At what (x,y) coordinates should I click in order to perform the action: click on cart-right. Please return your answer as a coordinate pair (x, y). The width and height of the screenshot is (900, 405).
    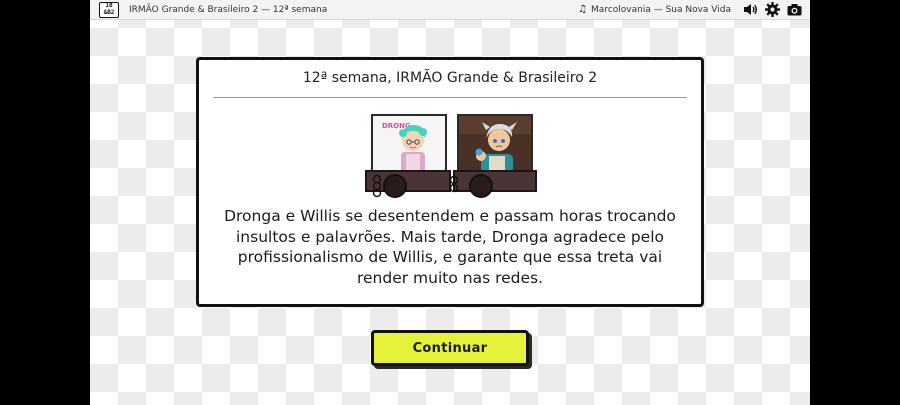
    Looking at the image, I should click on (495, 181).